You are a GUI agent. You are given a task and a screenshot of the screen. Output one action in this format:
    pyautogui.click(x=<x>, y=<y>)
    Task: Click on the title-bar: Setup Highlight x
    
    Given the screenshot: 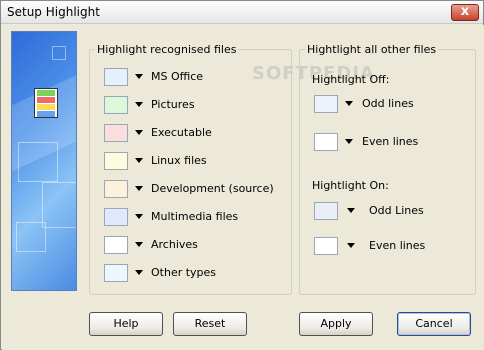 What is the action you would take?
    pyautogui.click(x=242, y=12)
    